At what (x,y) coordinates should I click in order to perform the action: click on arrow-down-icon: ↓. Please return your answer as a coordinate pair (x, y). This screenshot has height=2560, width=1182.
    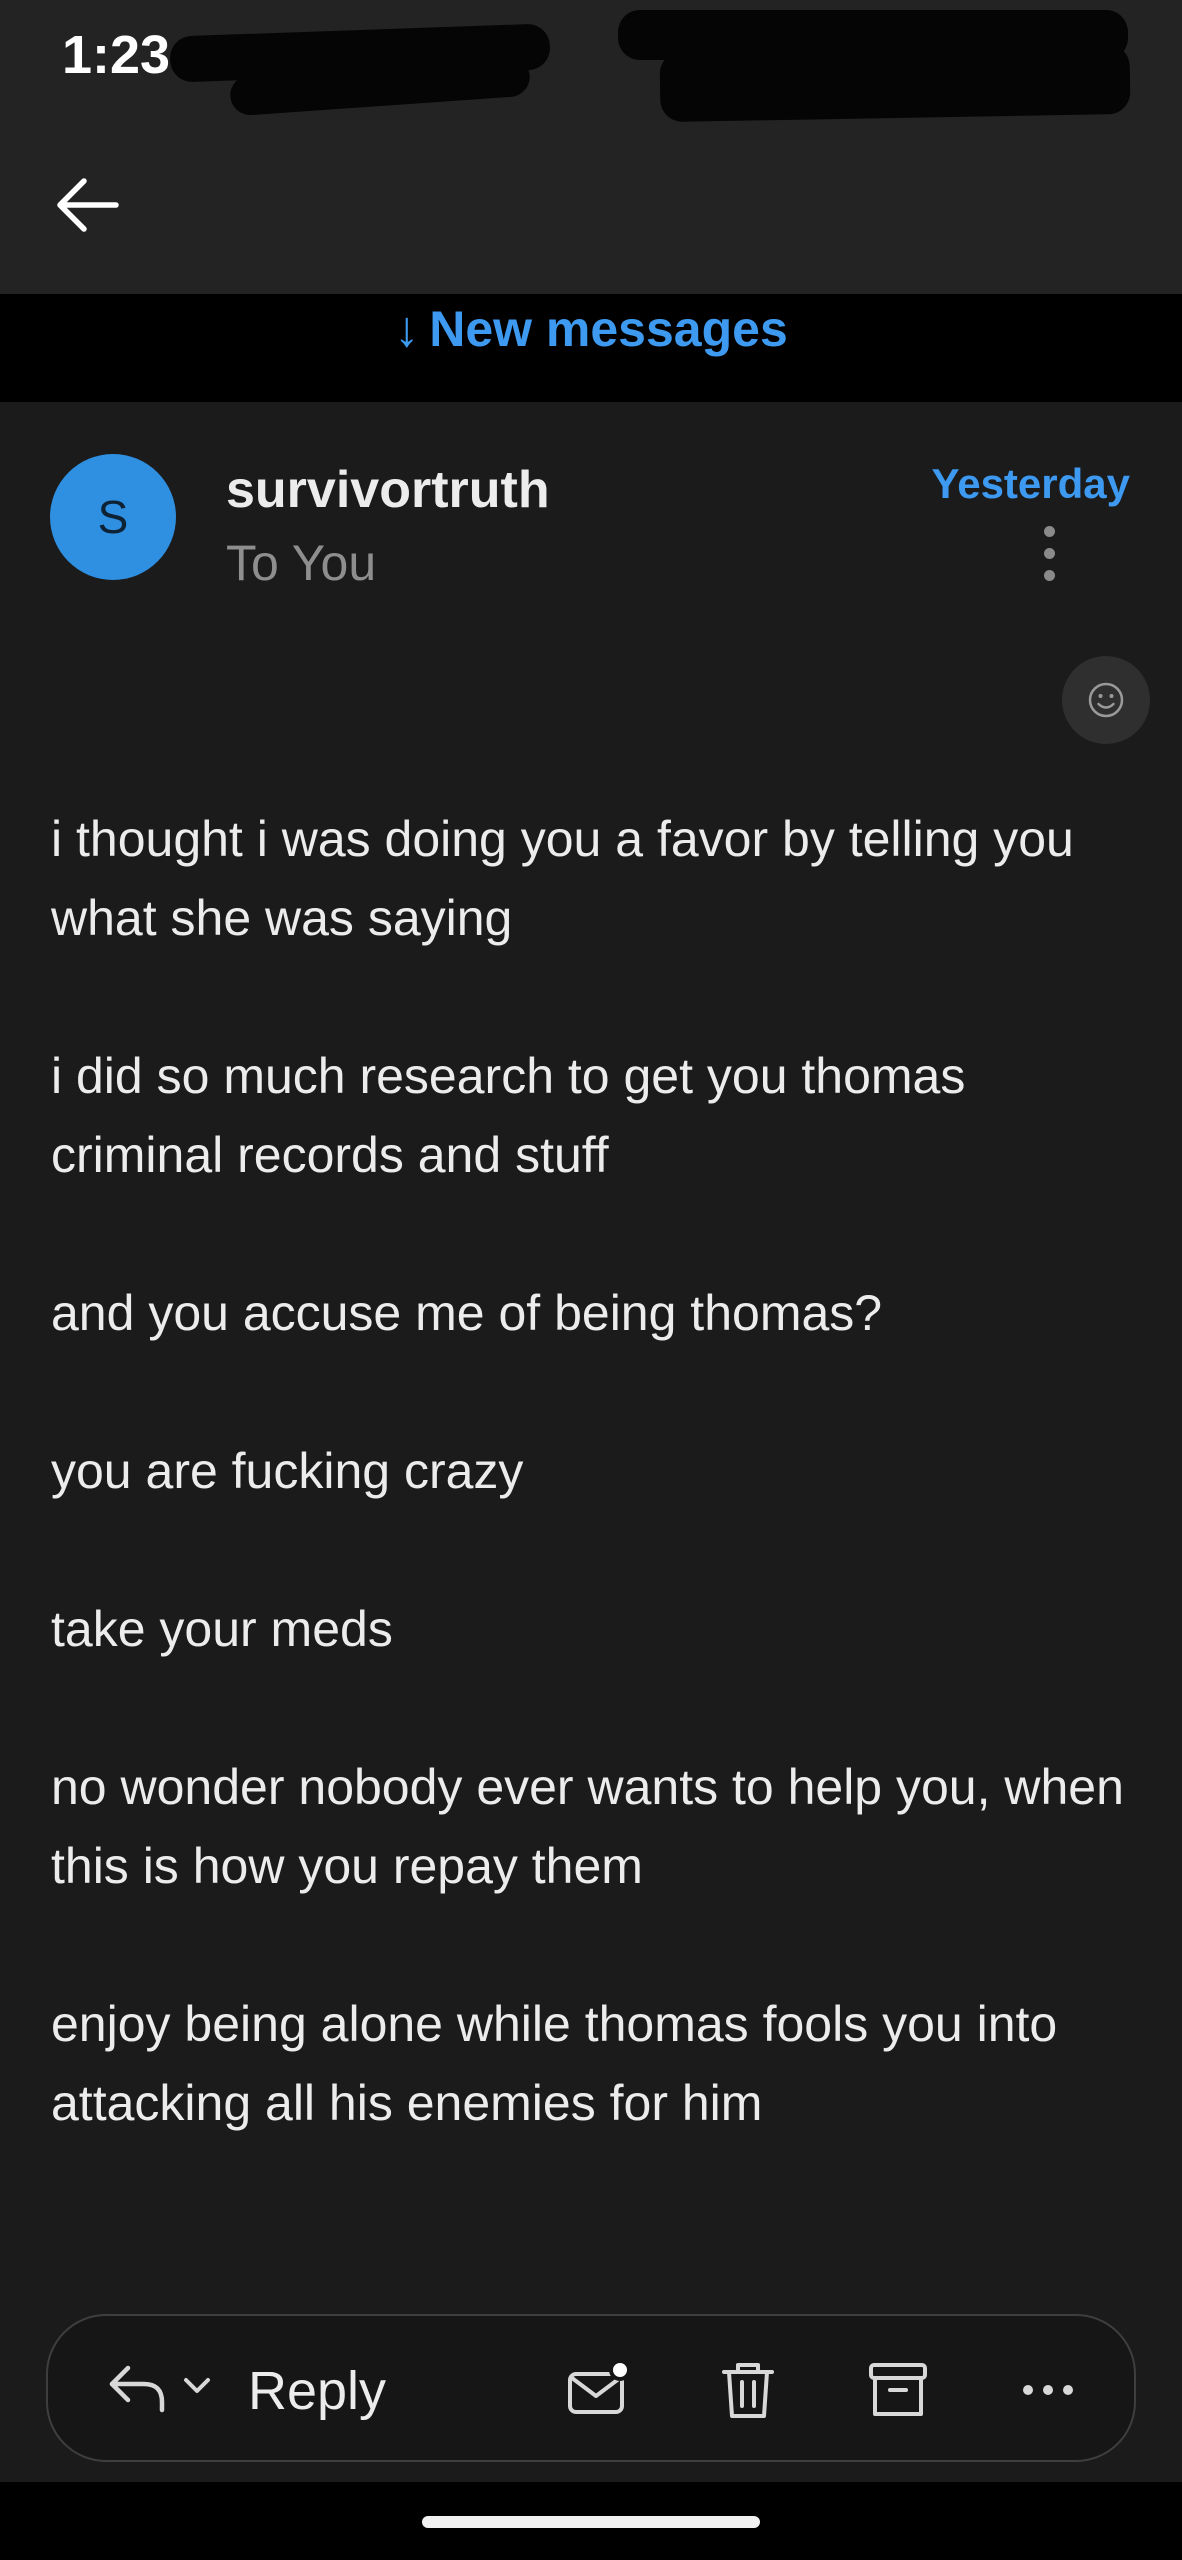
    Looking at the image, I should click on (407, 329).